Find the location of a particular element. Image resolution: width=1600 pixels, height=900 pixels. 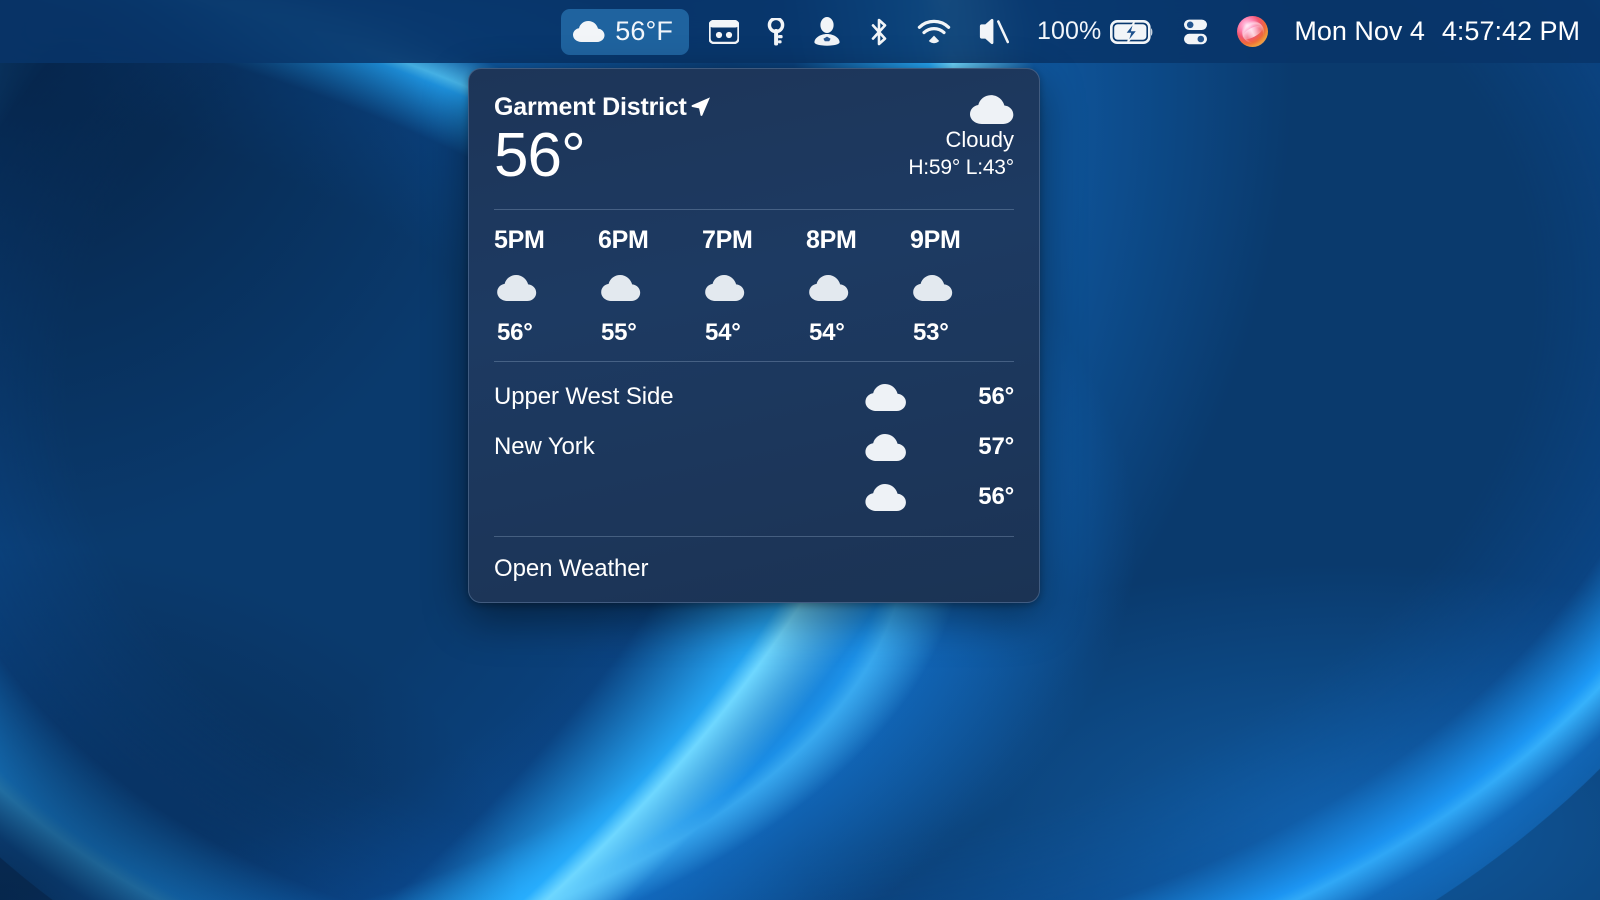

key-icon is located at coordinates (776, 31).